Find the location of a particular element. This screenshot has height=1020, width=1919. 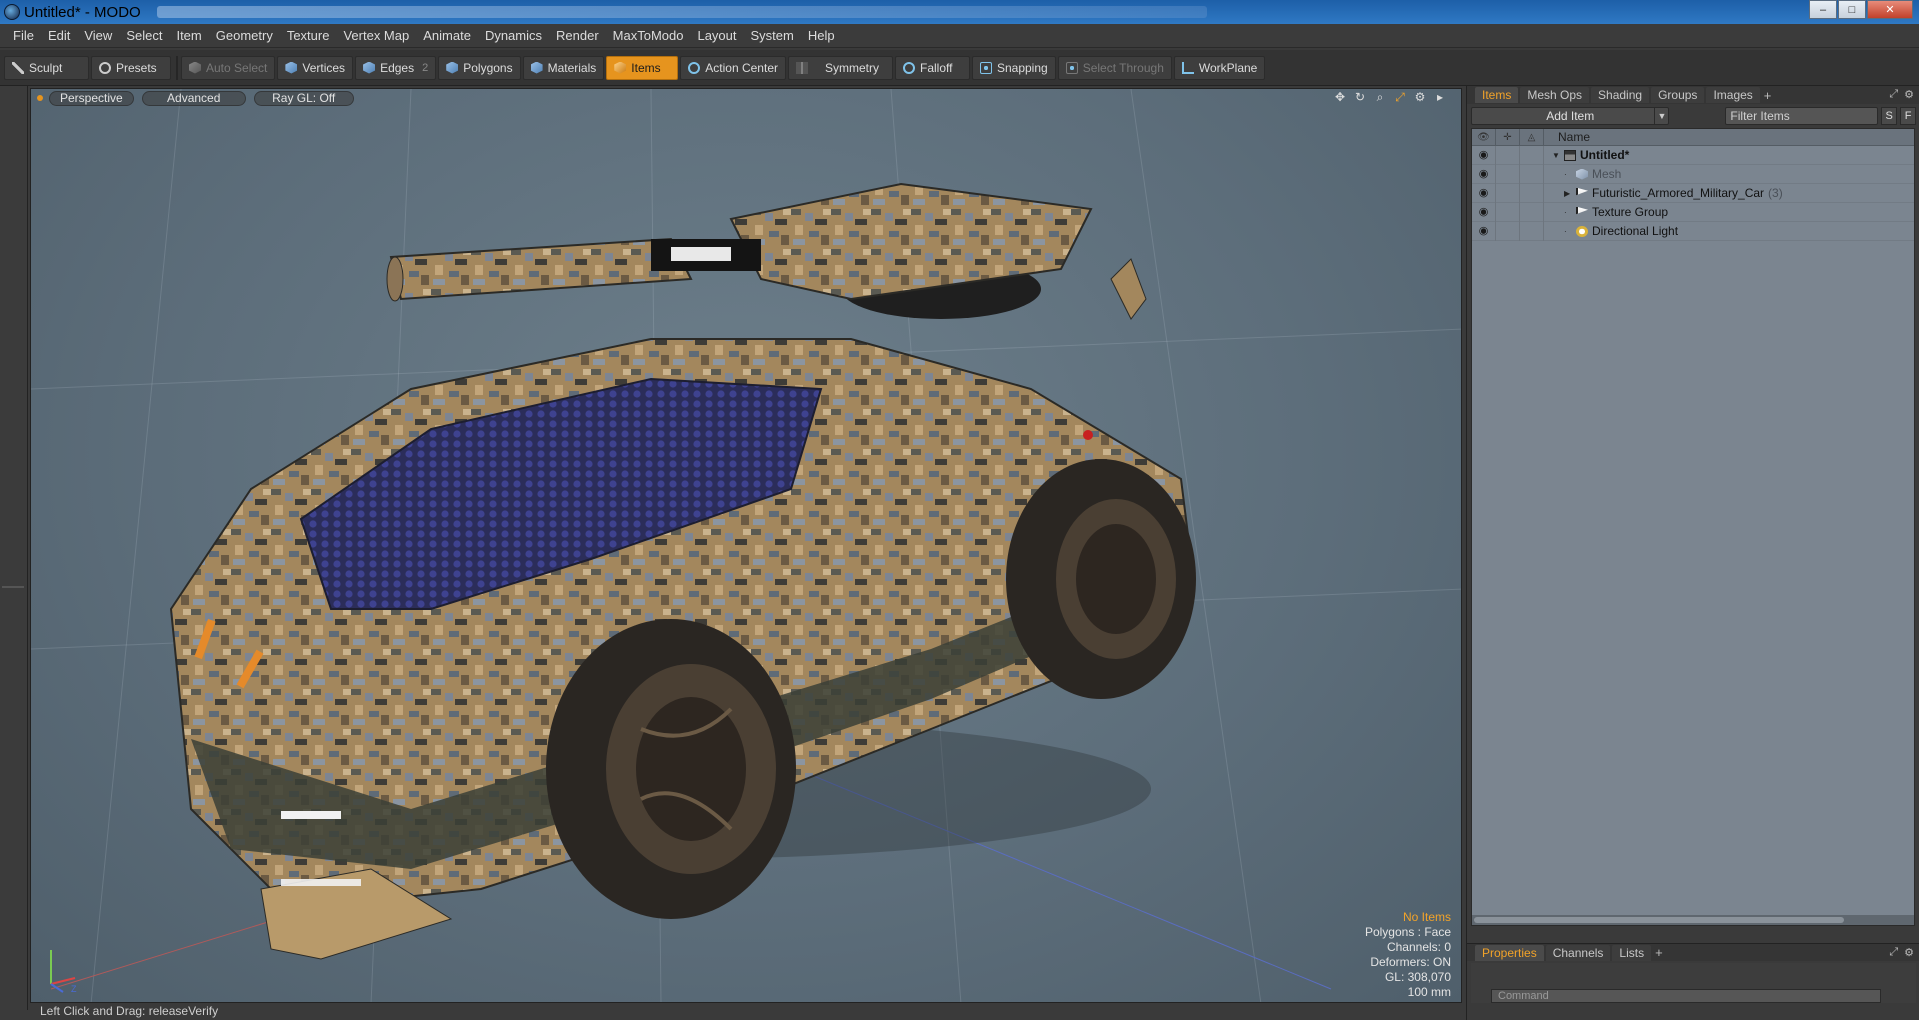

filter-items-input: Filter Items is located at coordinates (1802, 116).